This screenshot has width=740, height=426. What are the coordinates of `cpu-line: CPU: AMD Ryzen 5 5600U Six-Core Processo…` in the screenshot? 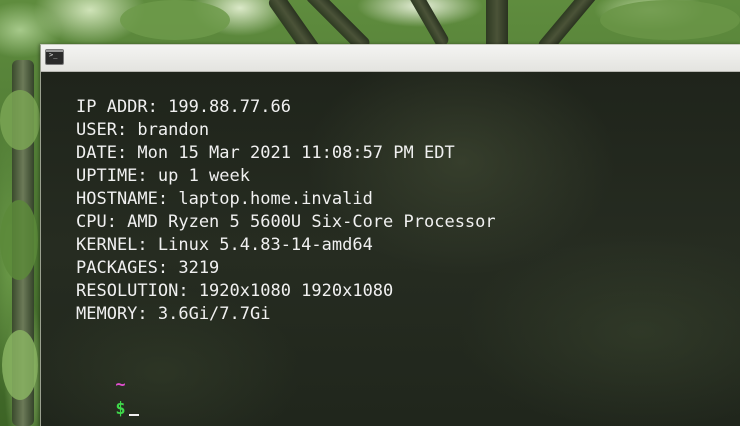 It's located at (286, 222).